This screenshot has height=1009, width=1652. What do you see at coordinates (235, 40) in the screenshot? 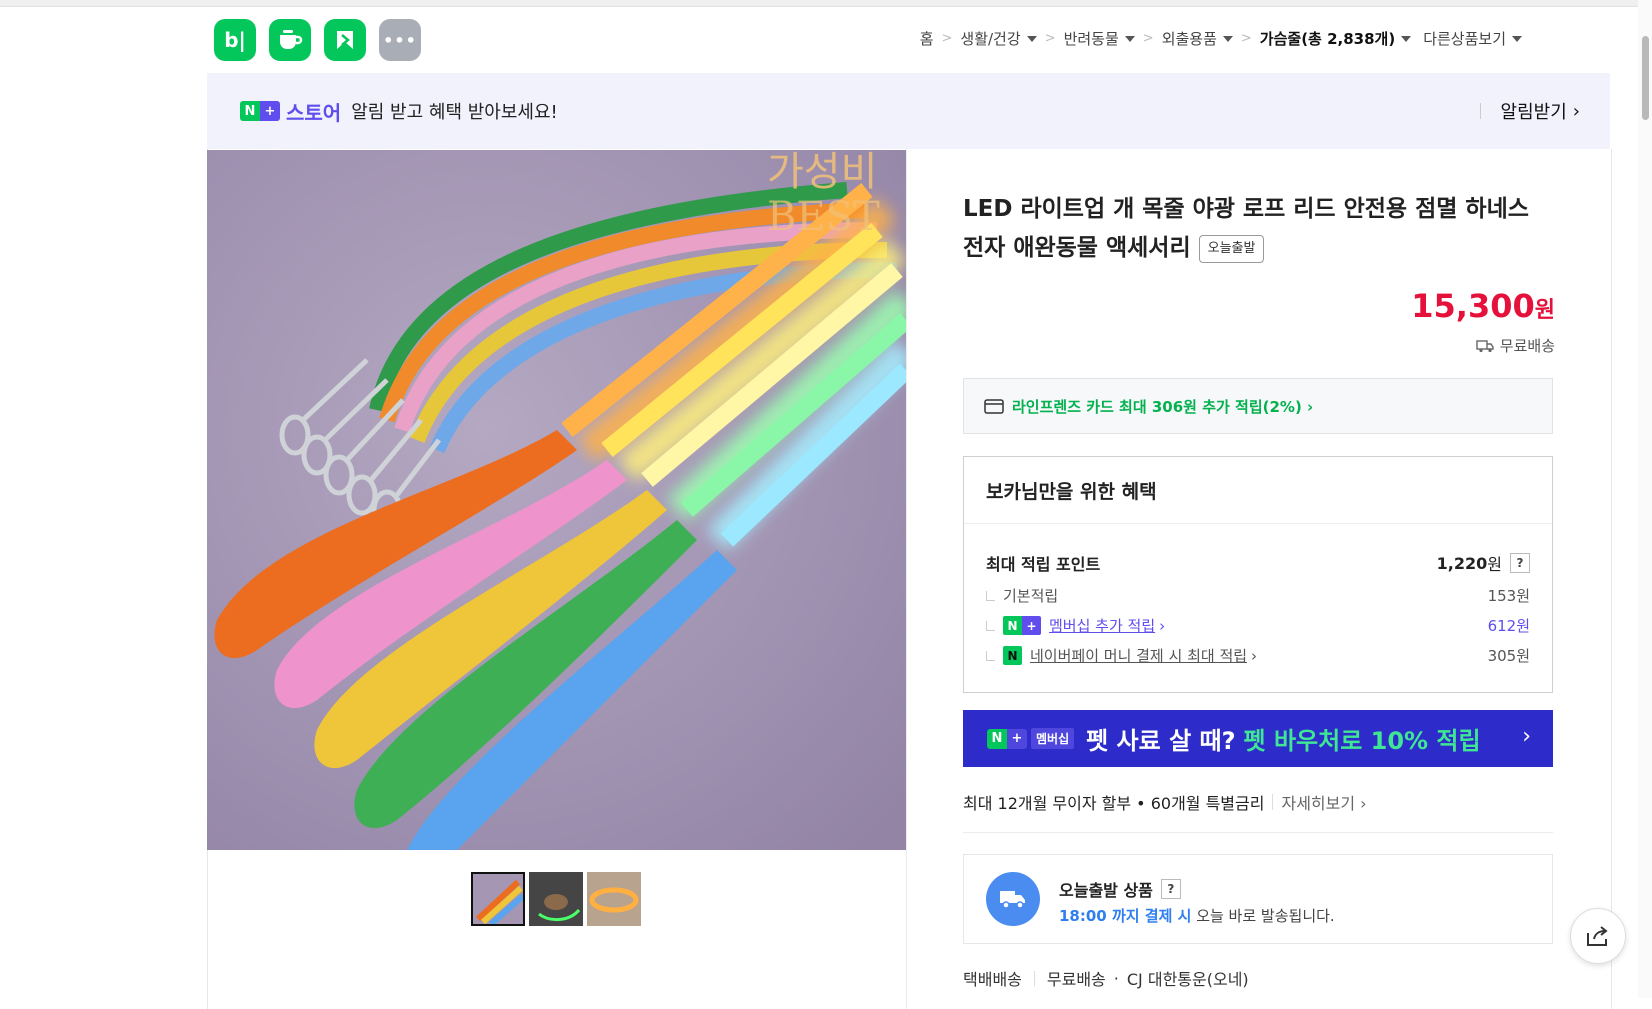
I see `blog-app-icon: b|` at bounding box center [235, 40].